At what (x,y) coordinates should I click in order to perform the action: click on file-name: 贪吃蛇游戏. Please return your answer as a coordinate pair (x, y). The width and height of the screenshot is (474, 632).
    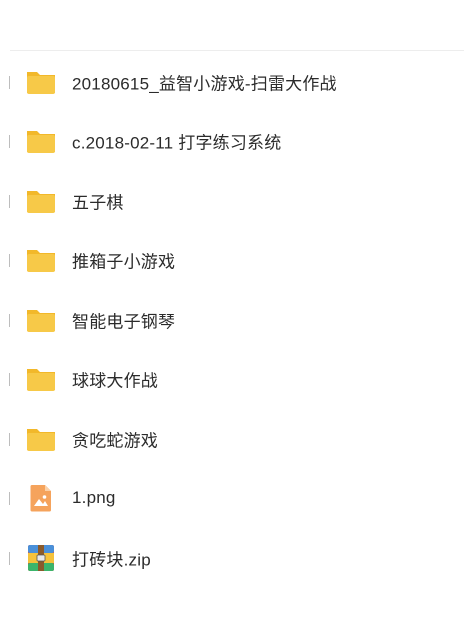
    Looking at the image, I should click on (115, 441).